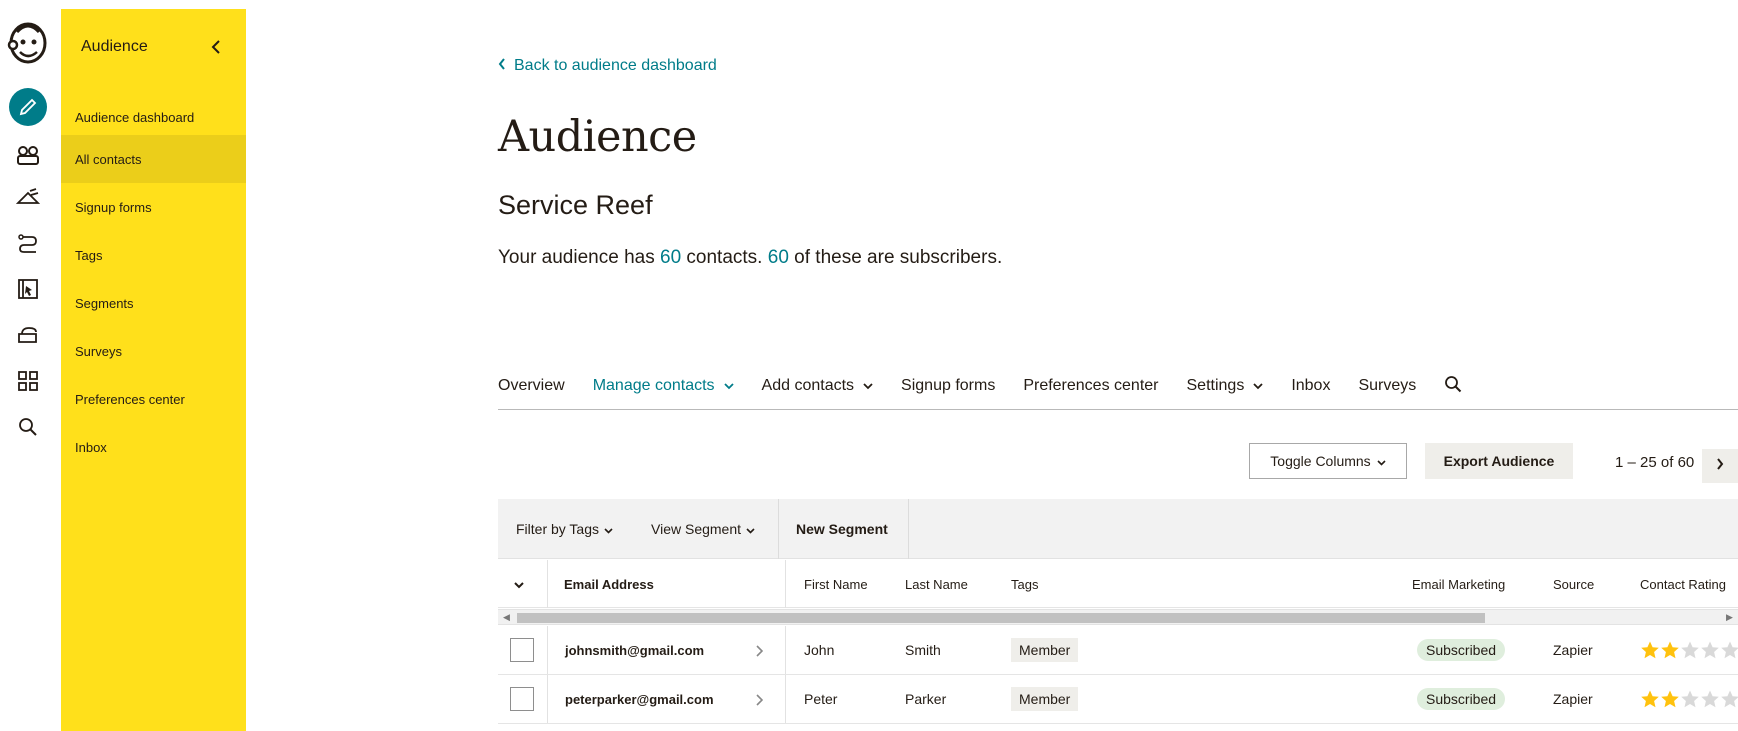 The height and width of the screenshot is (731, 1738). Describe the element at coordinates (575, 205) in the screenshot. I see `audience-name: Service Reef` at that location.